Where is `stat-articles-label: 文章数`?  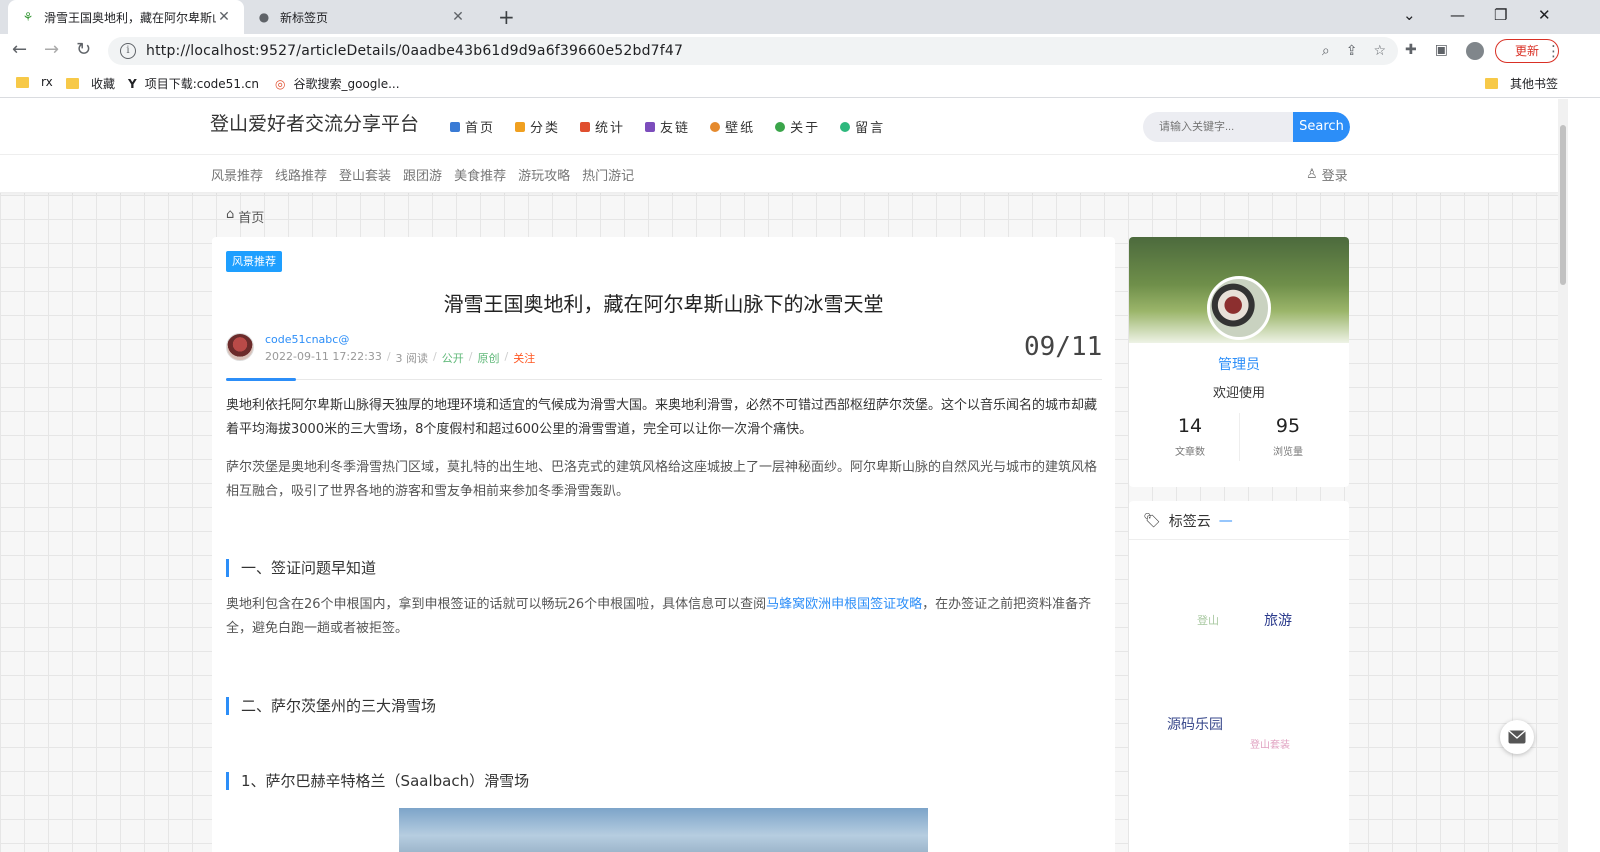
stat-articles-label: 文章数 is located at coordinates (1190, 452).